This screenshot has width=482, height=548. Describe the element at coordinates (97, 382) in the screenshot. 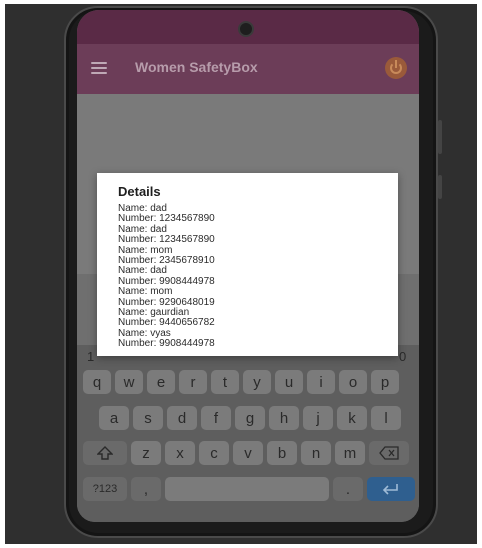

I see `key-q: q` at that location.